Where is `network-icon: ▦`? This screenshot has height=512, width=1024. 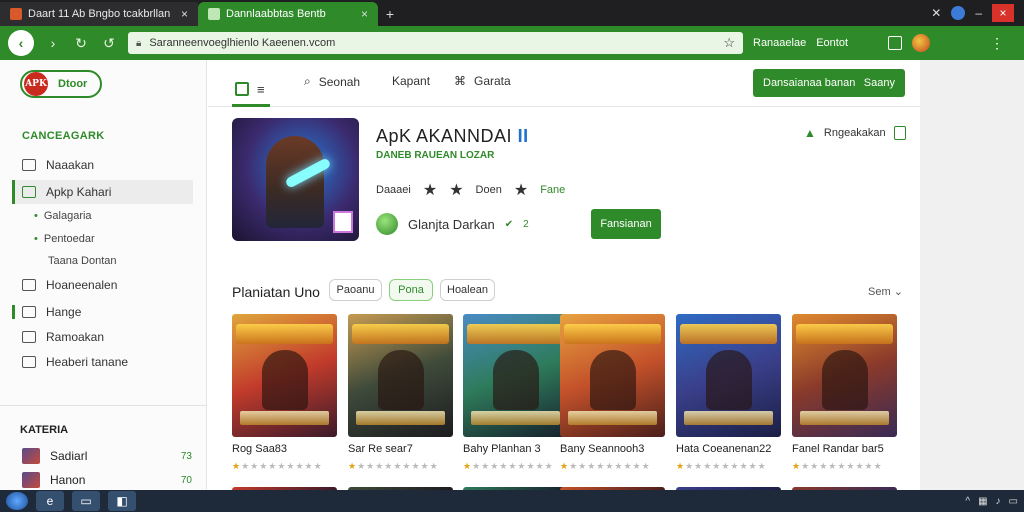 network-icon: ▦ is located at coordinates (982, 501).